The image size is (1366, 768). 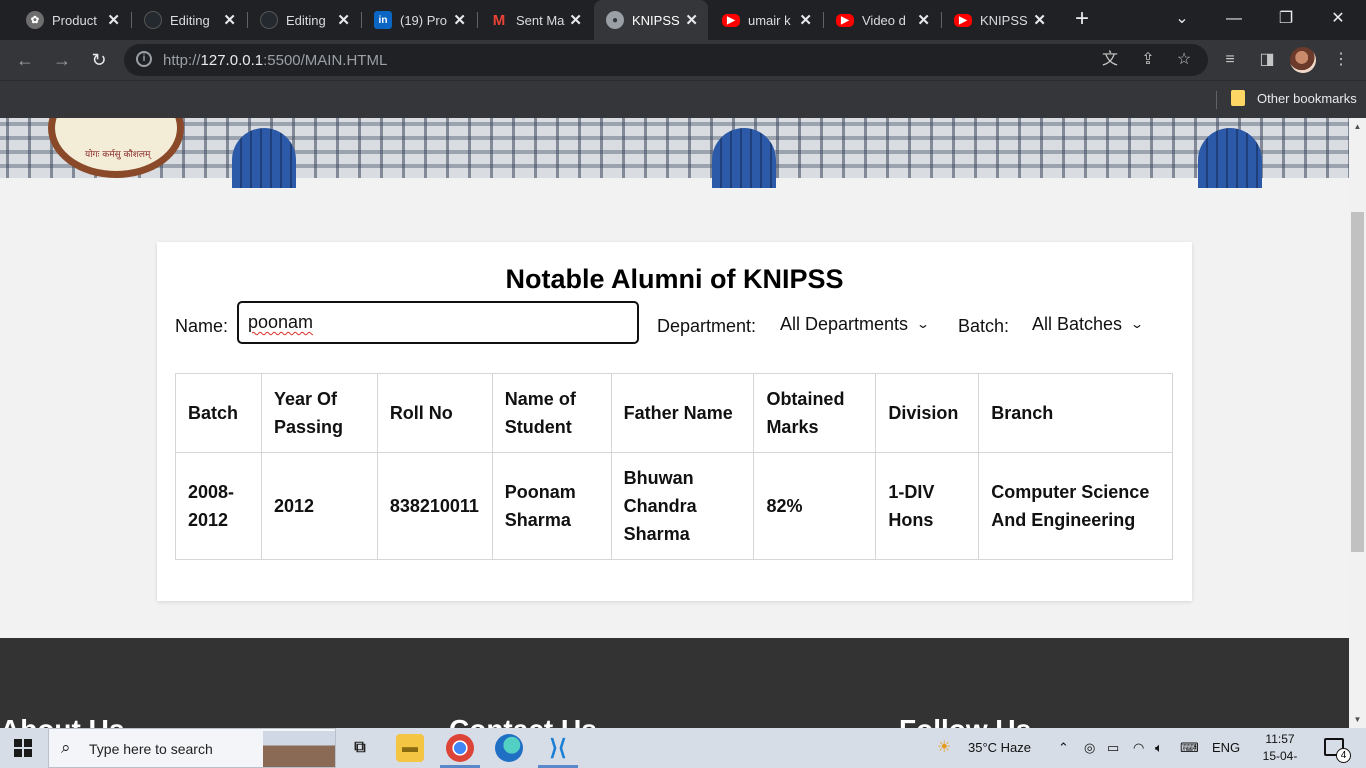 I want to click on header-batch: Batch, so click(x=218, y=413).